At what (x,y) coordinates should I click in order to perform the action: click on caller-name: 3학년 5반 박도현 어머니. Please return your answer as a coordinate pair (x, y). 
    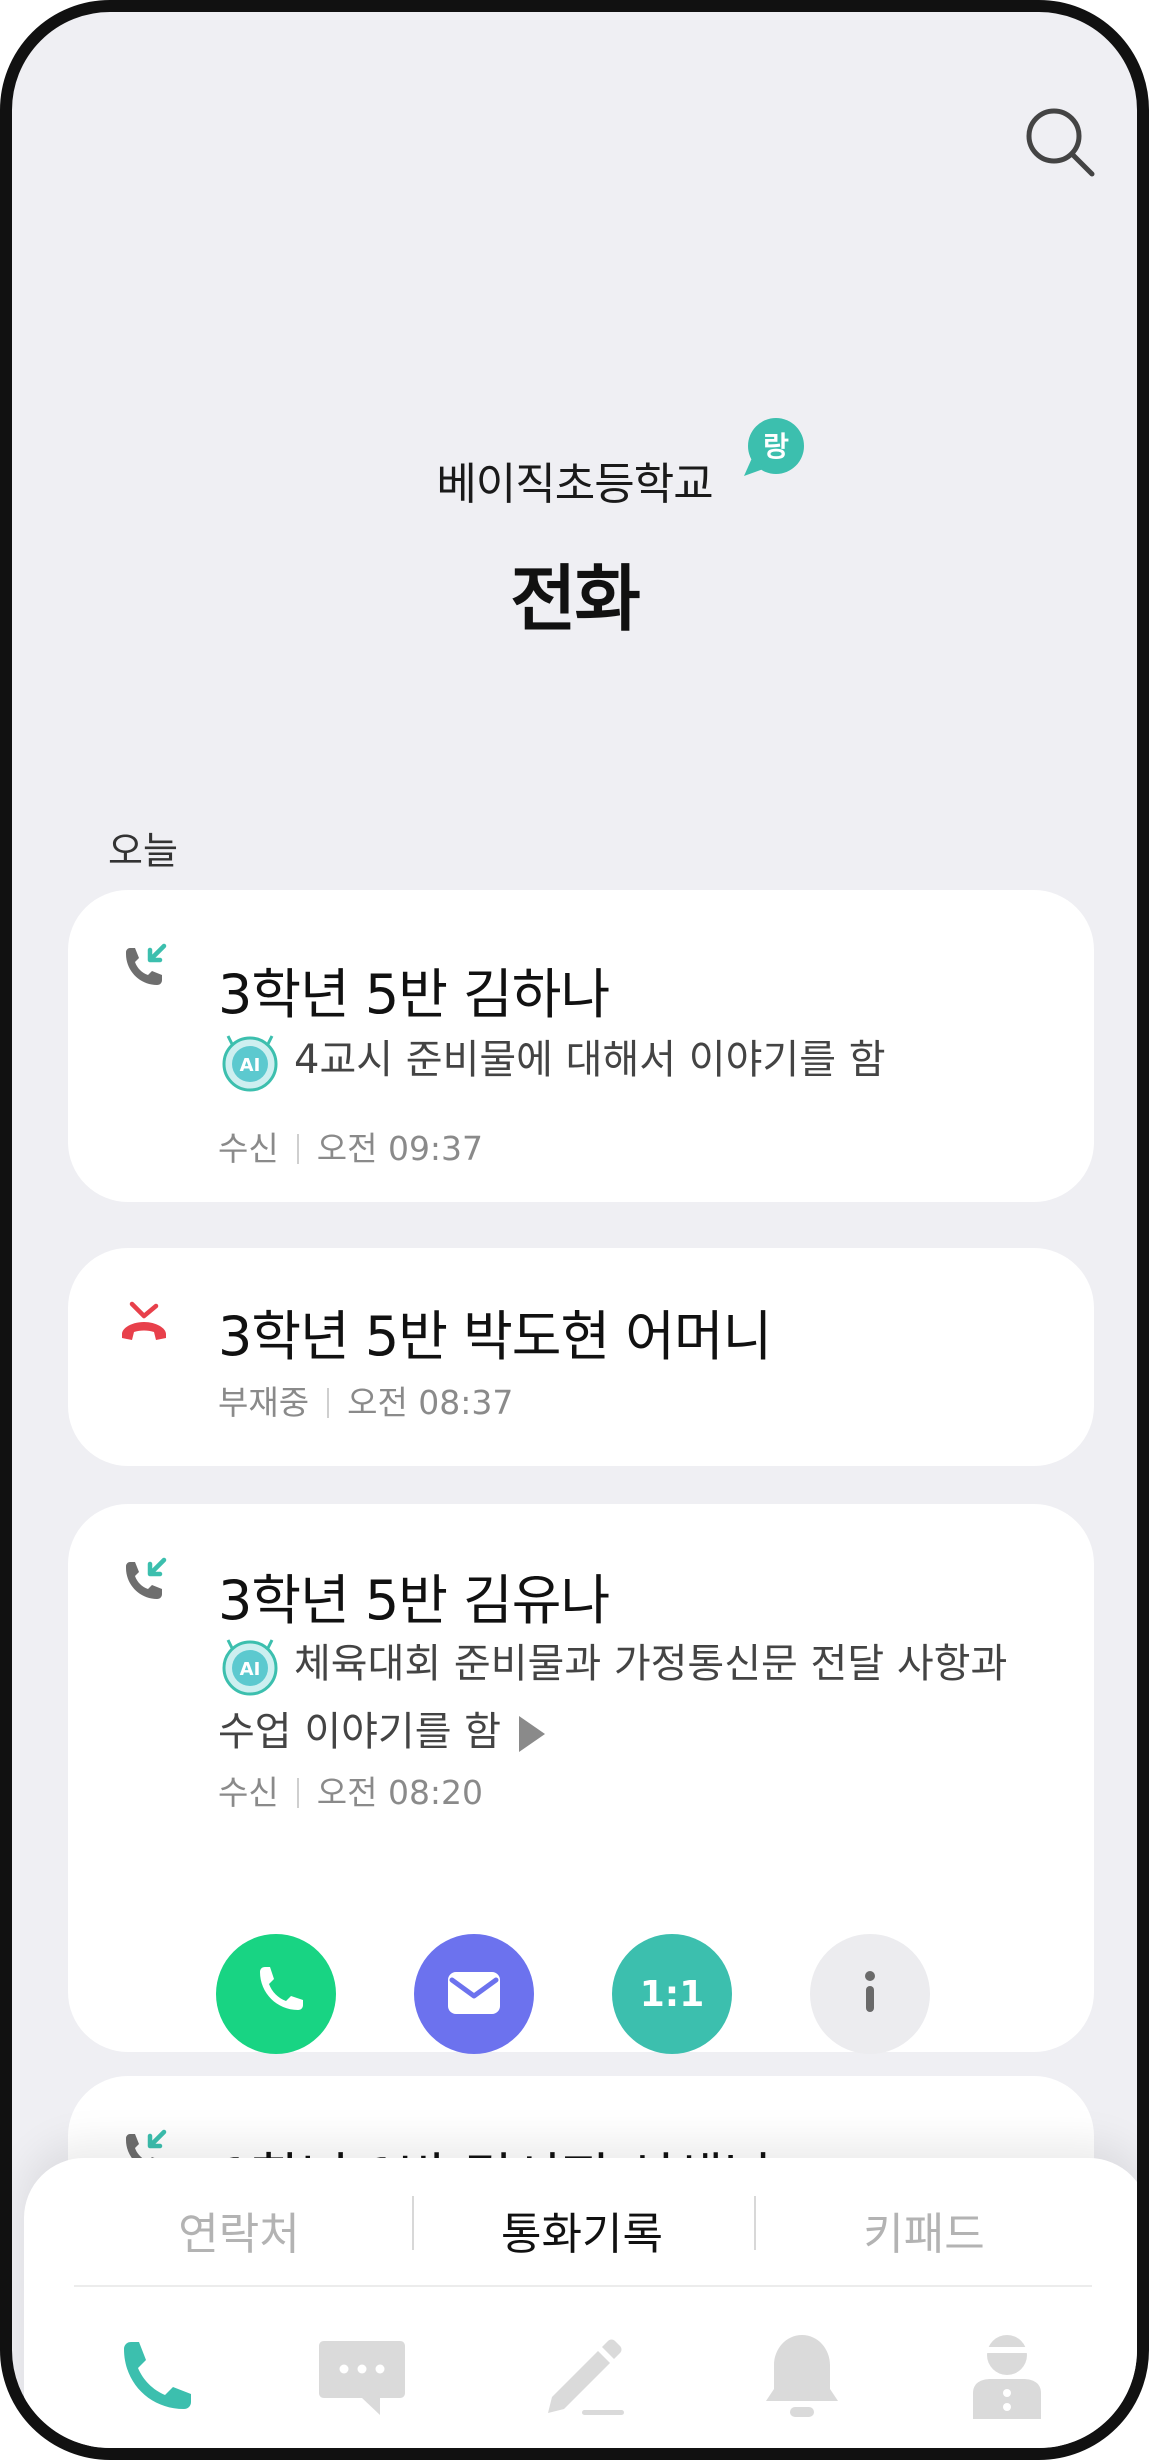
    Looking at the image, I should click on (495, 1336).